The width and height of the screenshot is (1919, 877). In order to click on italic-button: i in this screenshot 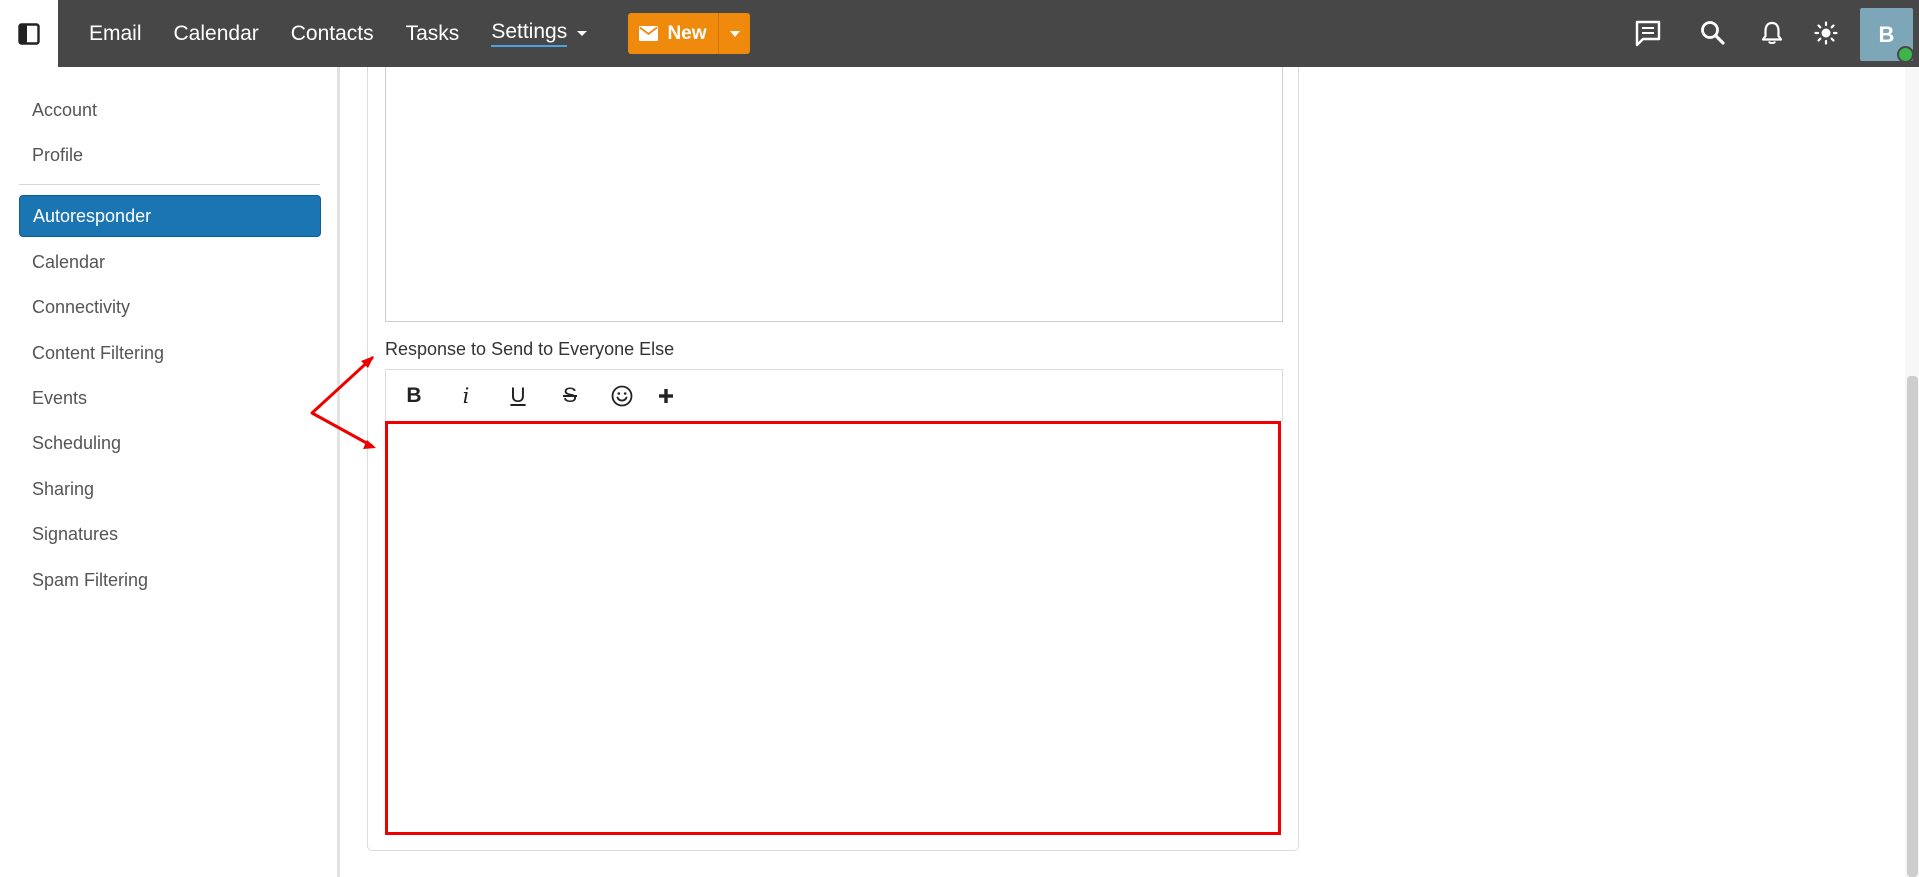, I will do `click(466, 396)`.